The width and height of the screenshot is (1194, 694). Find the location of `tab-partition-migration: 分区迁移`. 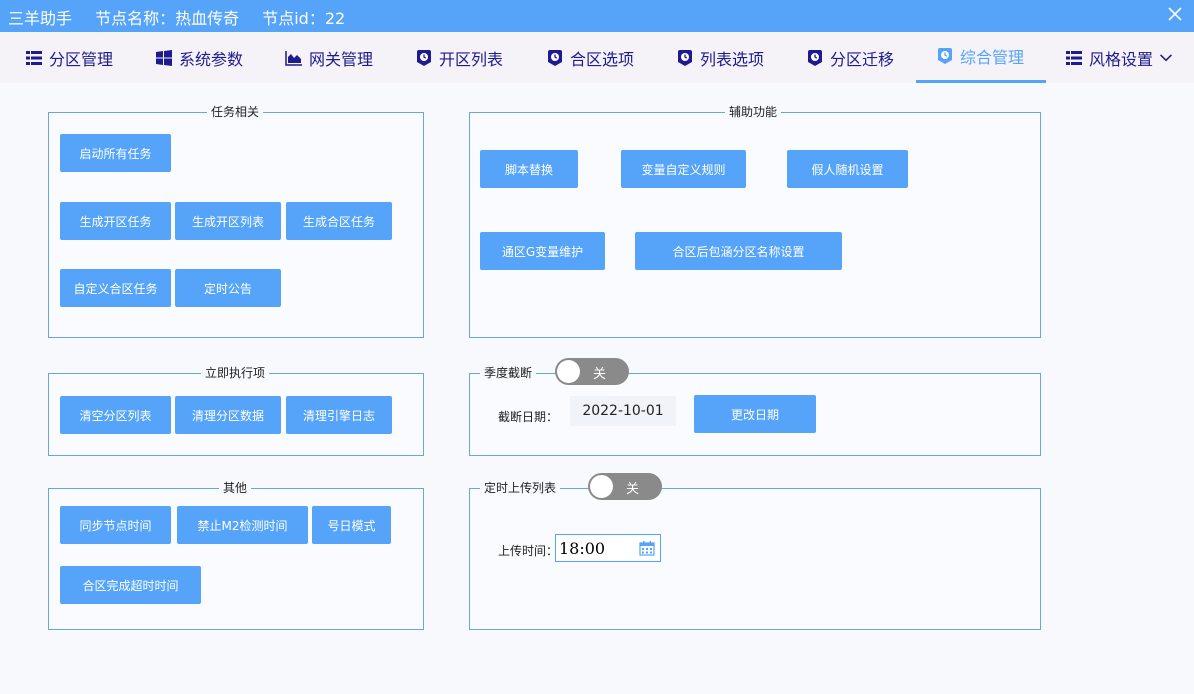

tab-partition-migration: 分区迁移 is located at coordinates (850, 57).